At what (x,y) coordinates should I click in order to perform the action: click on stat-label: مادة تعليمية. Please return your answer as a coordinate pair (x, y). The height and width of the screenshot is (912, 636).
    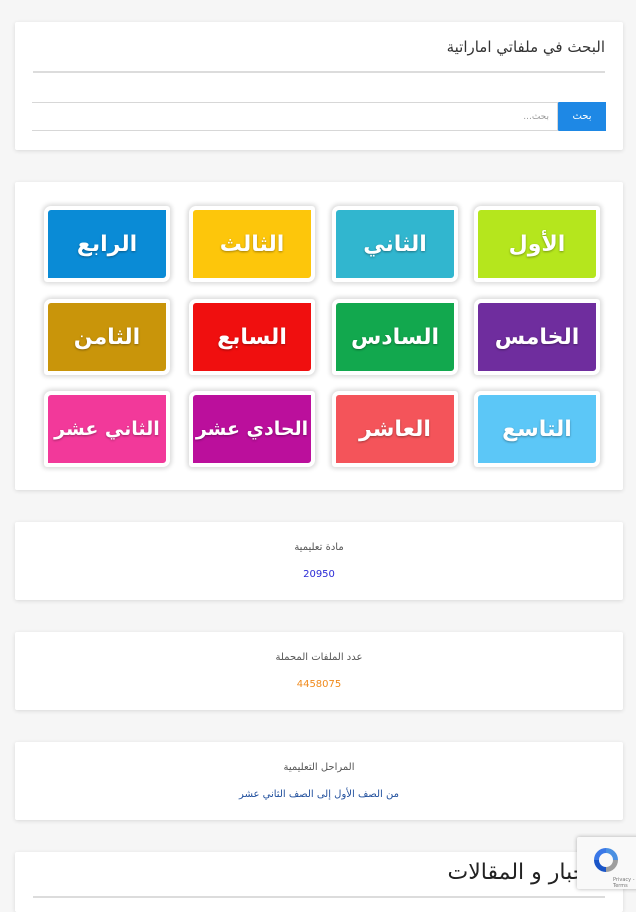
    Looking at the image, I should click on (319, 547).